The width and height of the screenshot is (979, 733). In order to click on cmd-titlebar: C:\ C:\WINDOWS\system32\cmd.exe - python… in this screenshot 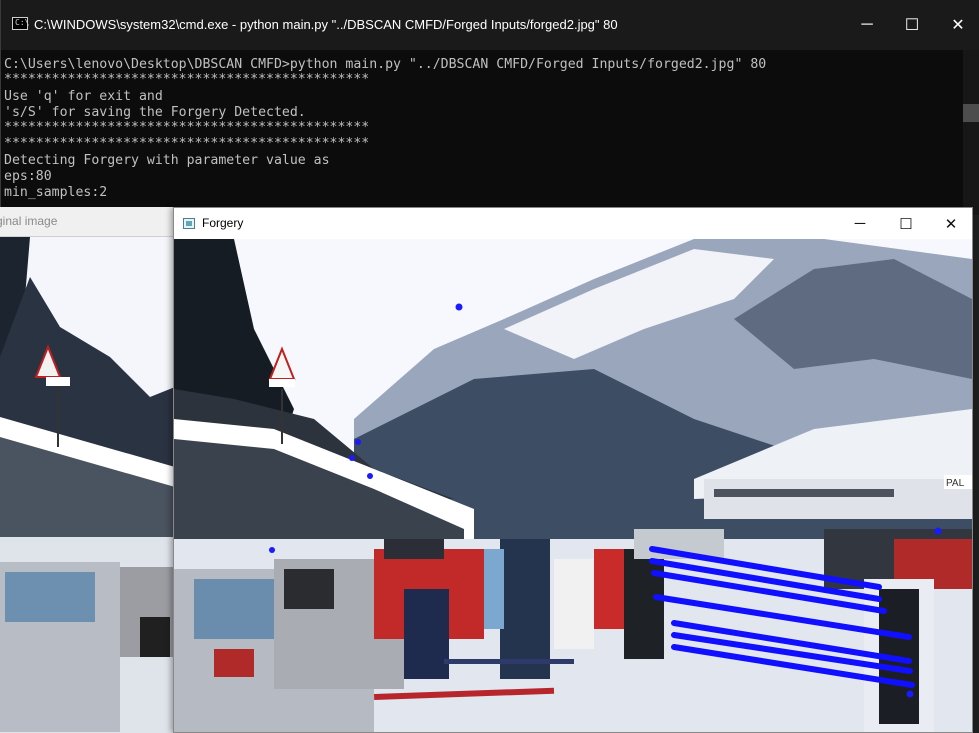, I will do `click(490, 25)`.